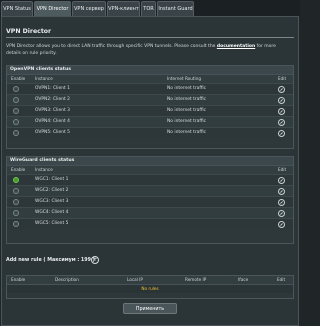 The image size is (320, 326). I want to click on instance-name: OVPN5: Client 5, so click(52, 132).